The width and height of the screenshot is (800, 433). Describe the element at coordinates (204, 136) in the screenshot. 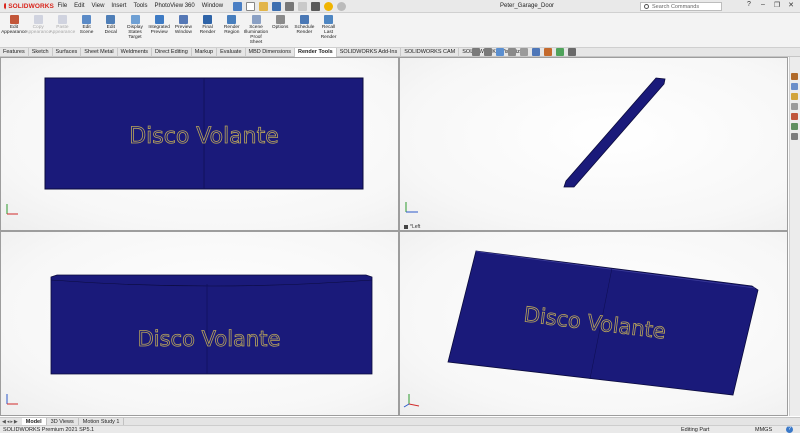

I see `decal-text-front: Disco Volante` at that location.